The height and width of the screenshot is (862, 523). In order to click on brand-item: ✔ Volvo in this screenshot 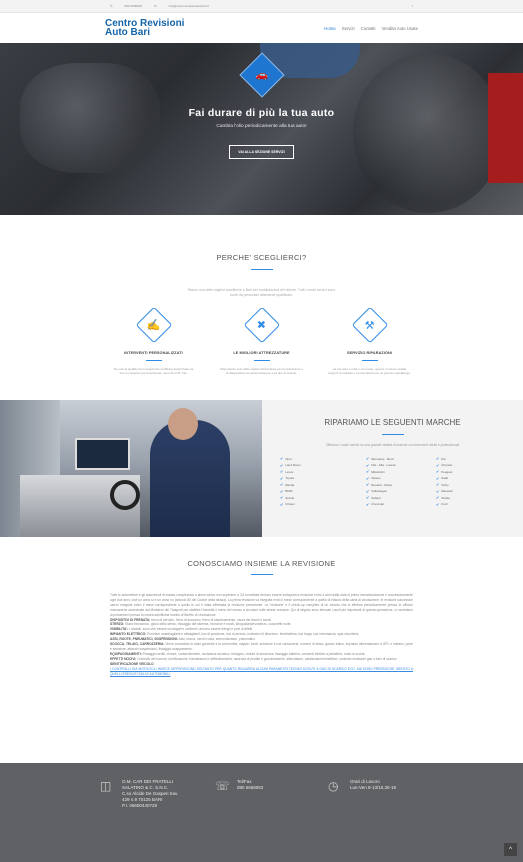, I will do `click(442, 485)`.